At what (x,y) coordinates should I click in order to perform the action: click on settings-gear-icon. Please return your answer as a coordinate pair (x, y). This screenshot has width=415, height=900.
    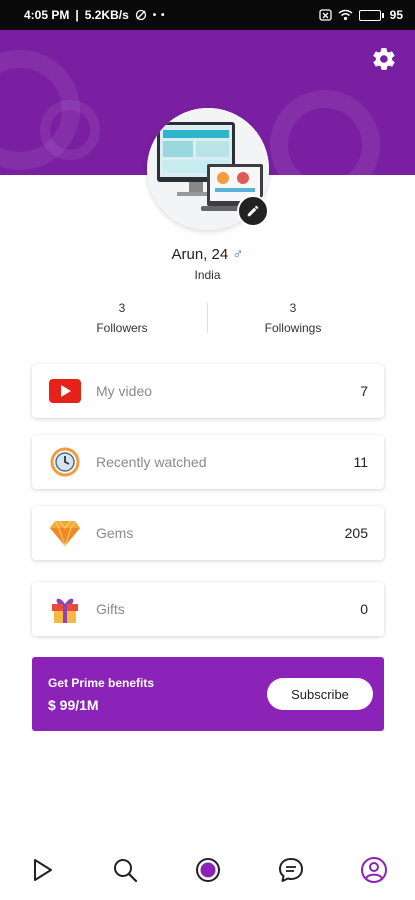
    Looking at the image, I should click on (384, 59).